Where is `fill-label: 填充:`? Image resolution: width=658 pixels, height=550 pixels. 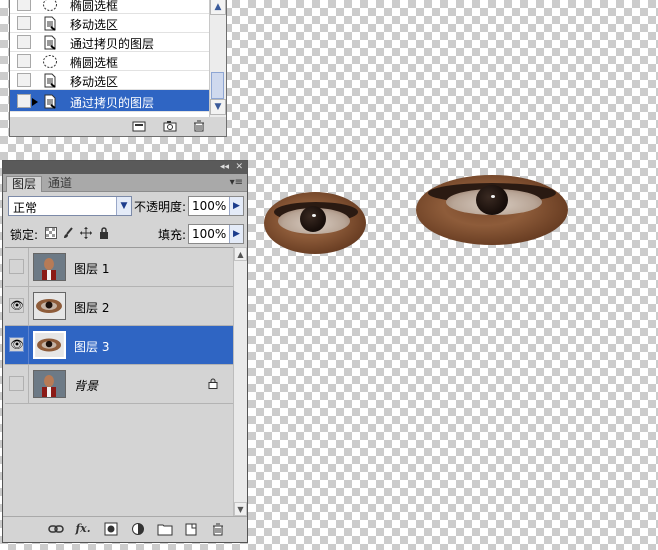 fill-label: 填充: is located at coordinates (172, 235).